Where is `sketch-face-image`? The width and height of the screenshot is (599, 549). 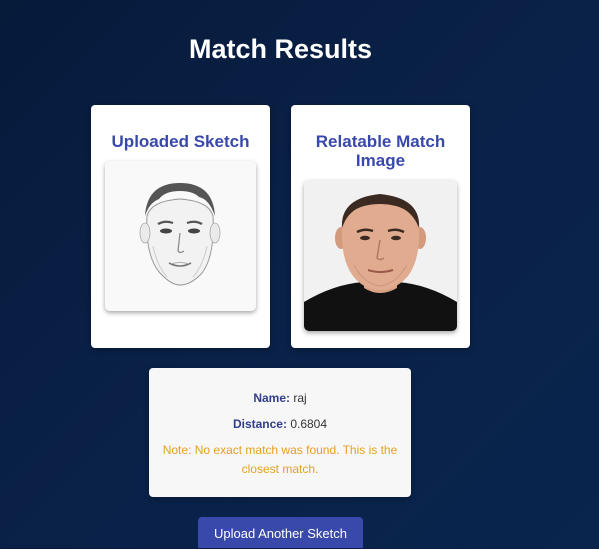
sketch-face-image is located at coordinates (180, 236).